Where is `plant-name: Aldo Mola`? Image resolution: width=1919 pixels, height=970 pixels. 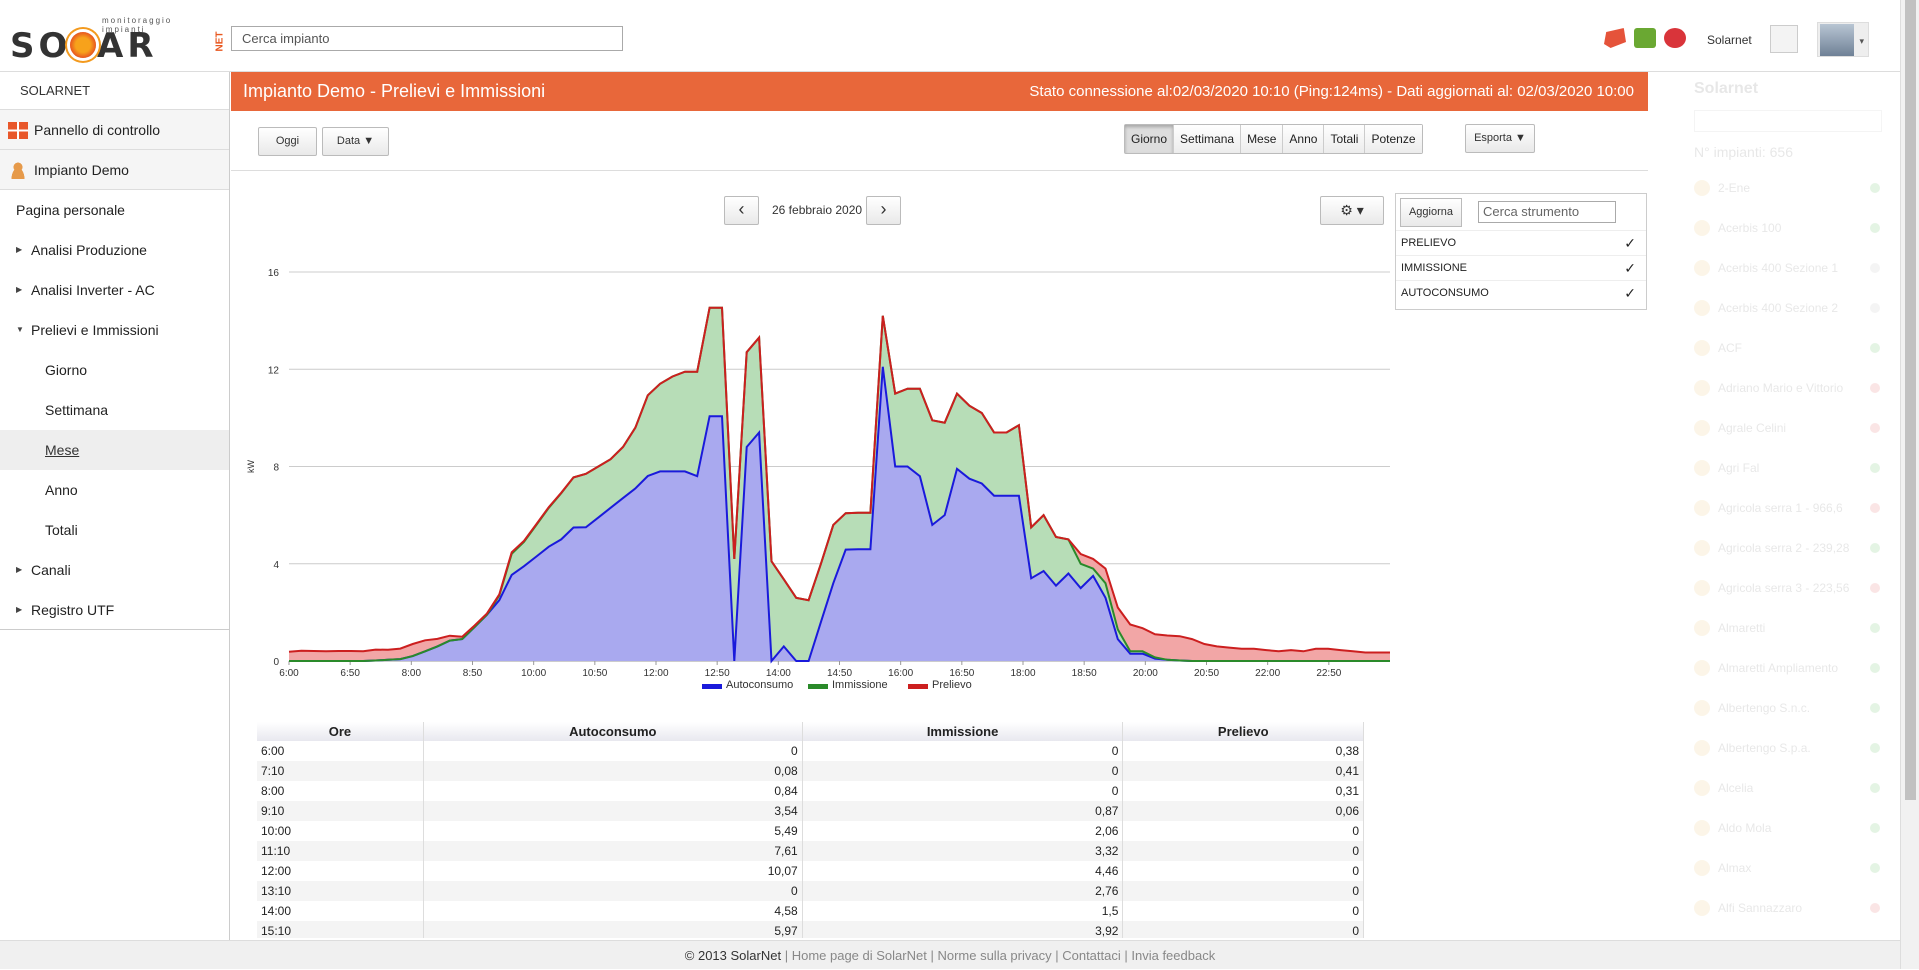
plant-name: Aldo Mola is located at coordinates (1745, 828).